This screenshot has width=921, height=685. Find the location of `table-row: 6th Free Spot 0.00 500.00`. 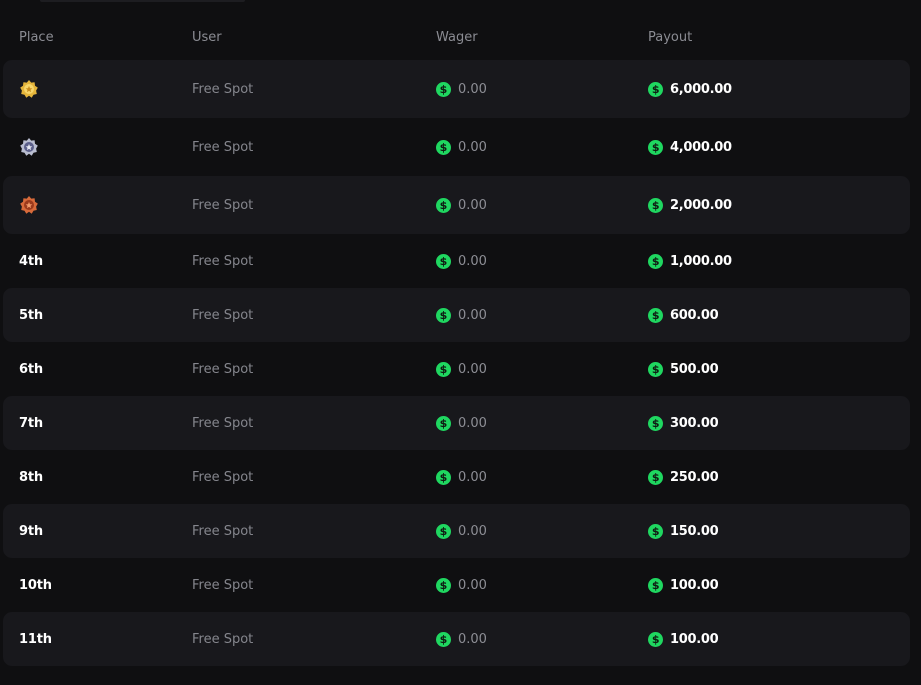

table-row: 6th Free Spot 0.00 500.00 is located at coordinates (456, 369).